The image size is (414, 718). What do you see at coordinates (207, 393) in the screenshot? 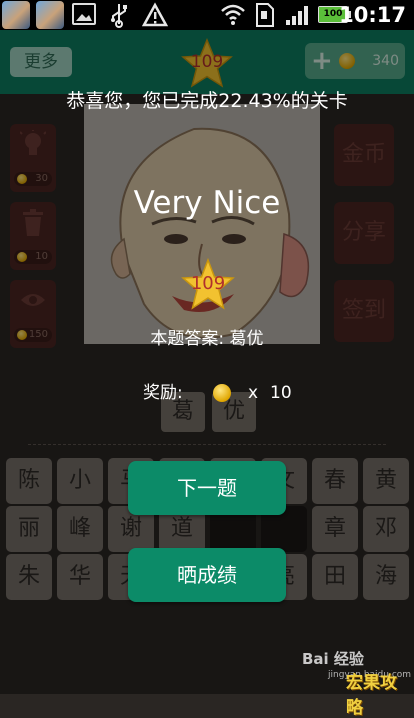
I see `reward-row: 奖励: x 10` at bounding box center [207, 393].